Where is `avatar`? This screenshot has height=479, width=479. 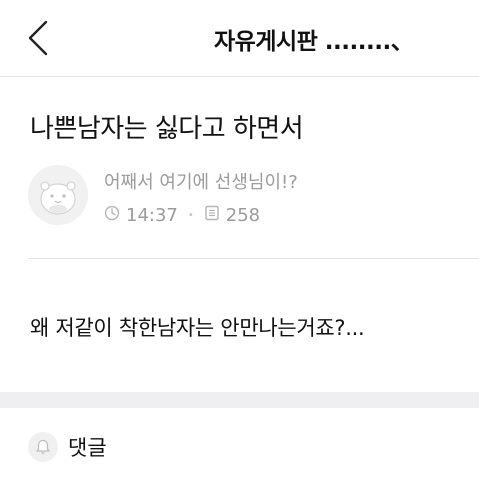
avatar is located at coordinates (58, 195).